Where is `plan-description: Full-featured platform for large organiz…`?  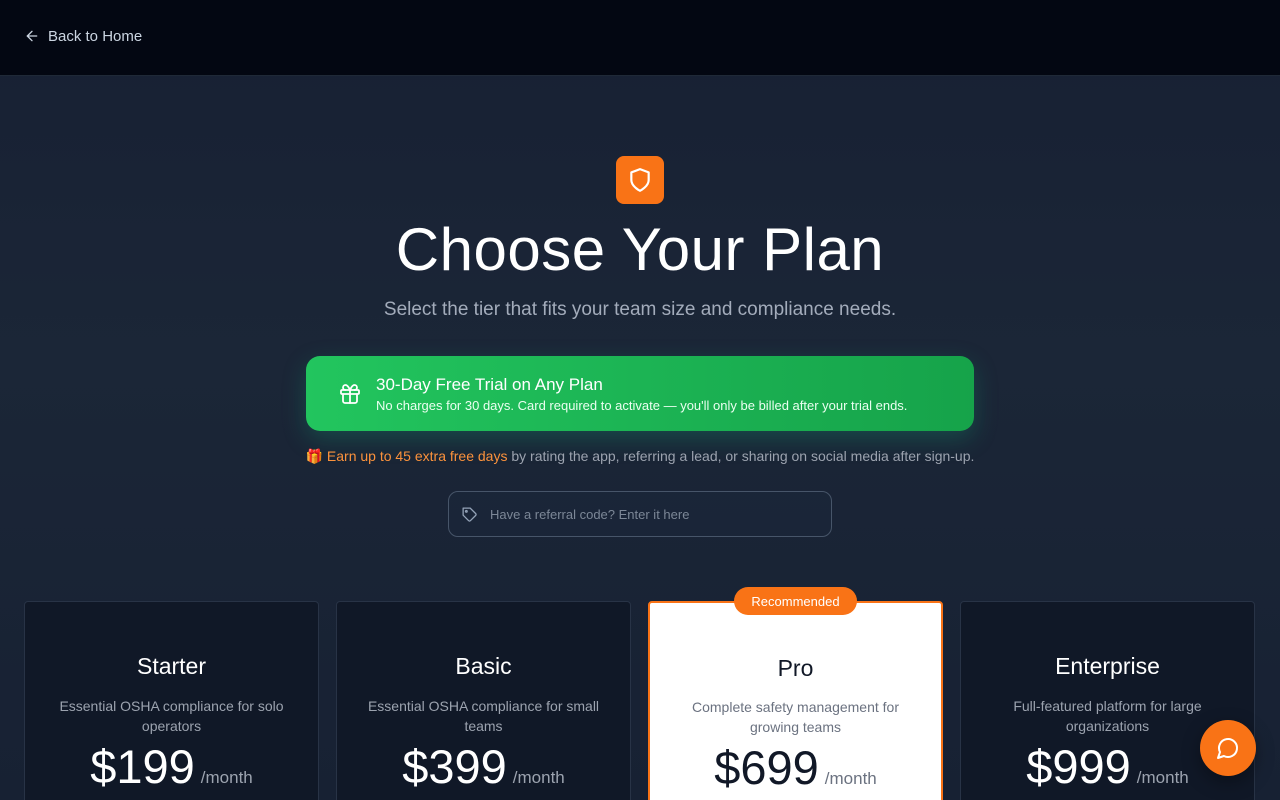 plan-description: Full-featured platform for large organiz… is located at coordinates (1107, 716).